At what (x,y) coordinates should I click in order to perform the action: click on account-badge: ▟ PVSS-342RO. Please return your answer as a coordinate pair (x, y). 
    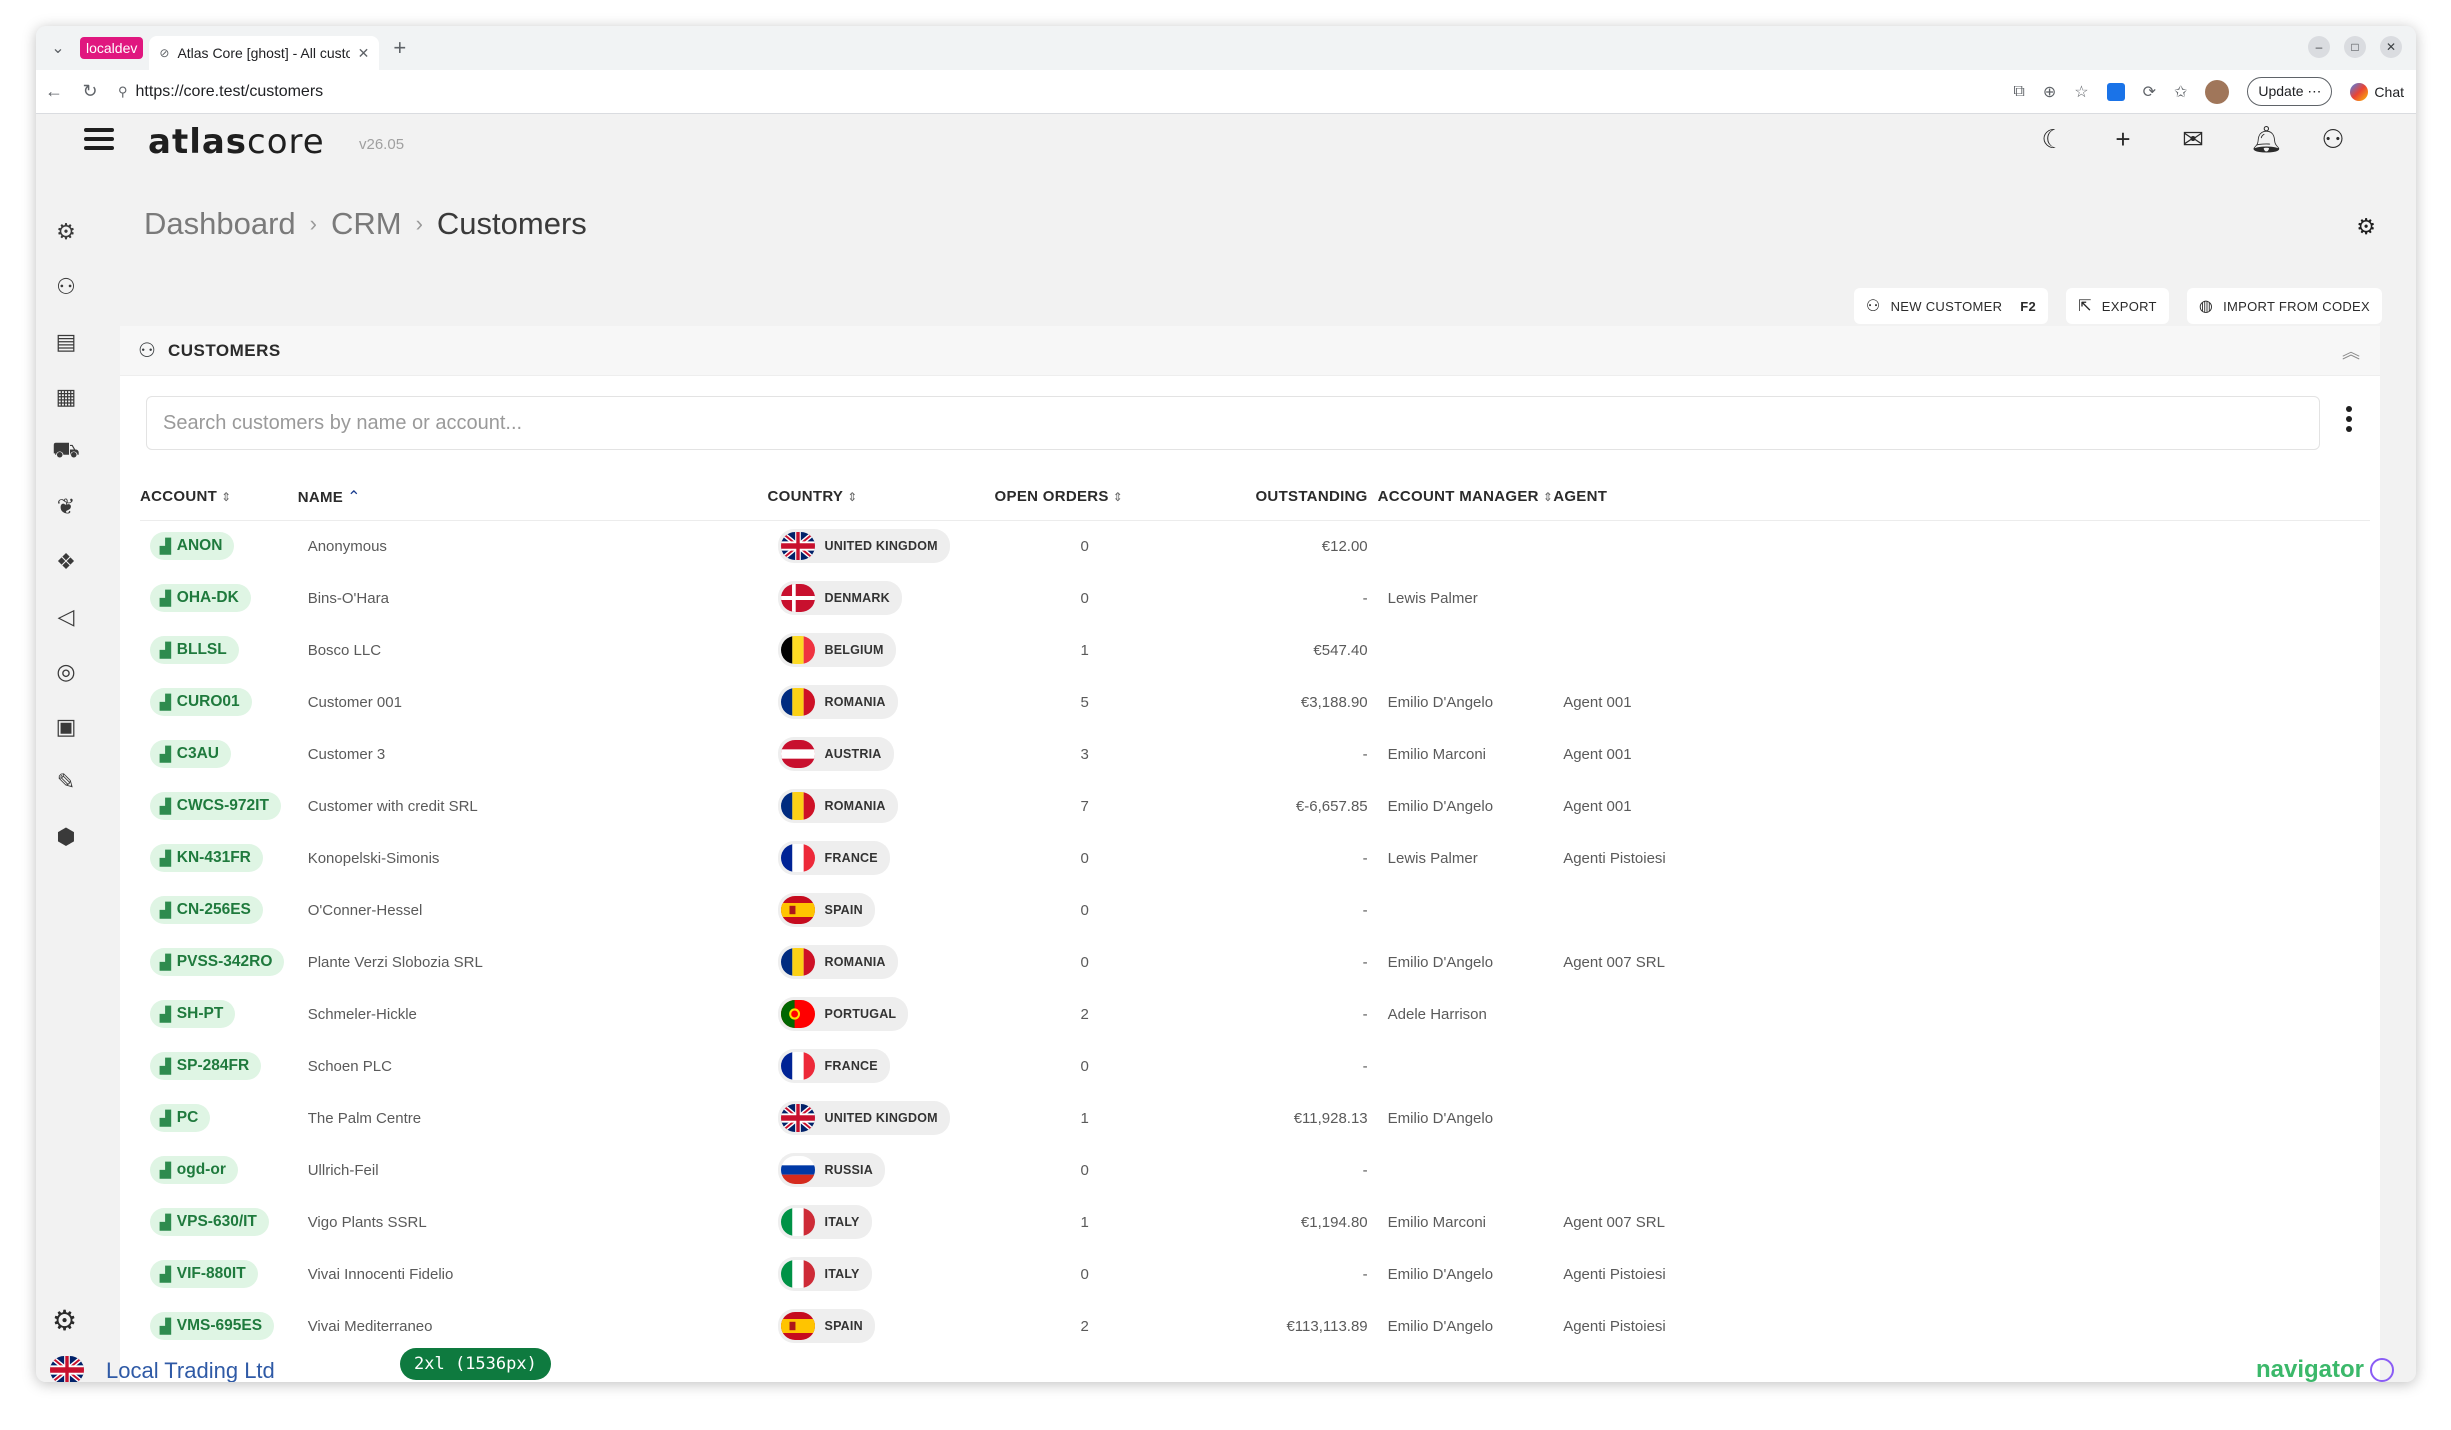
    Looking at the image, I should click on (217, 962).